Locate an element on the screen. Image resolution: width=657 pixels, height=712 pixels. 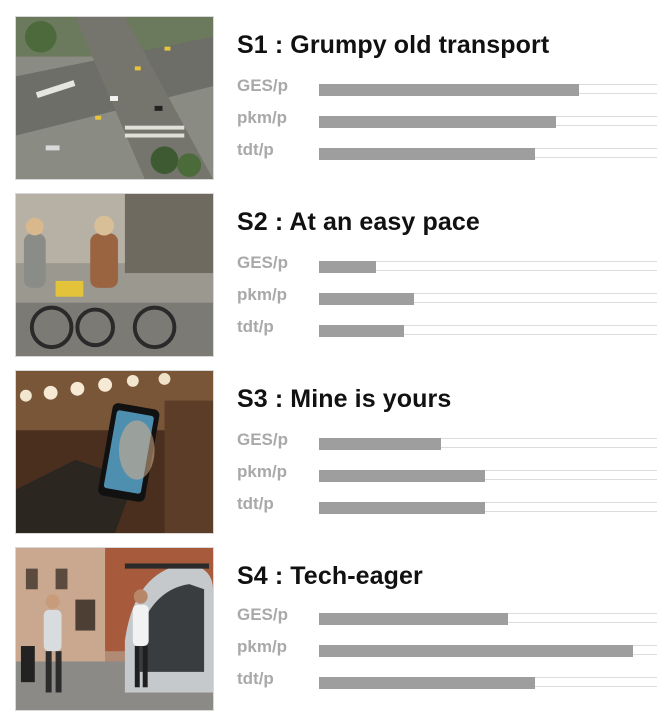
scenario-title: S2 : At an easy pace is located at coordinates (358, 222).